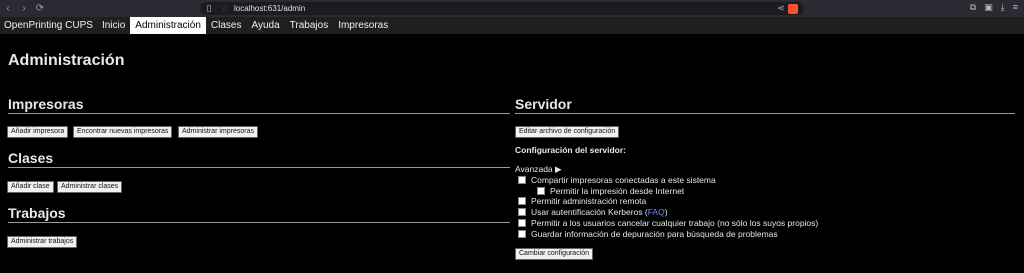 The height and width of the screenshot is (273, 1024). I want to click on manage-printers-button: Administrar impresoras, so click(218, 132).